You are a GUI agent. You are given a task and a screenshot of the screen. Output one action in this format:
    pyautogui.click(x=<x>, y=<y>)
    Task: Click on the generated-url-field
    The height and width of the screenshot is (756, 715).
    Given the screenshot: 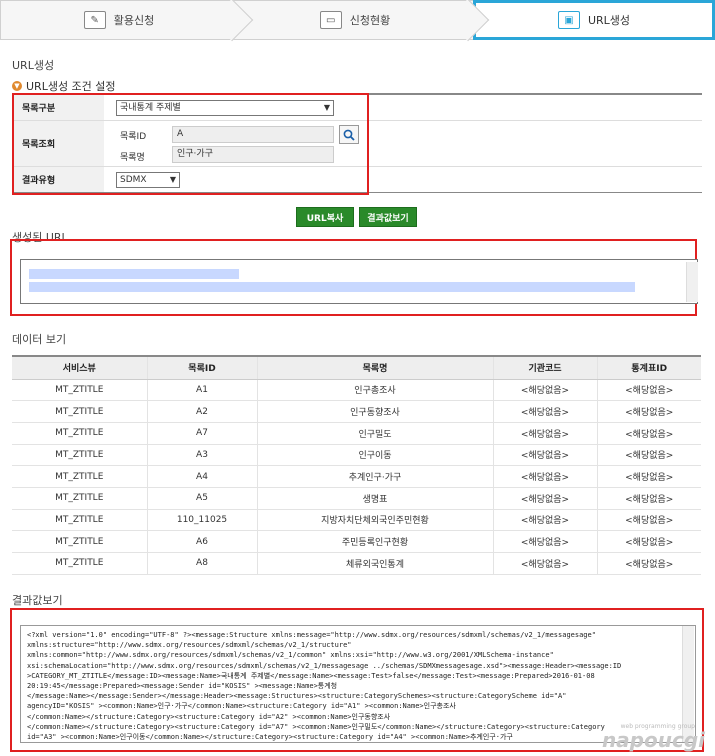 What is the action you would take?
    pyautogui.click(x=359, y=281)
    